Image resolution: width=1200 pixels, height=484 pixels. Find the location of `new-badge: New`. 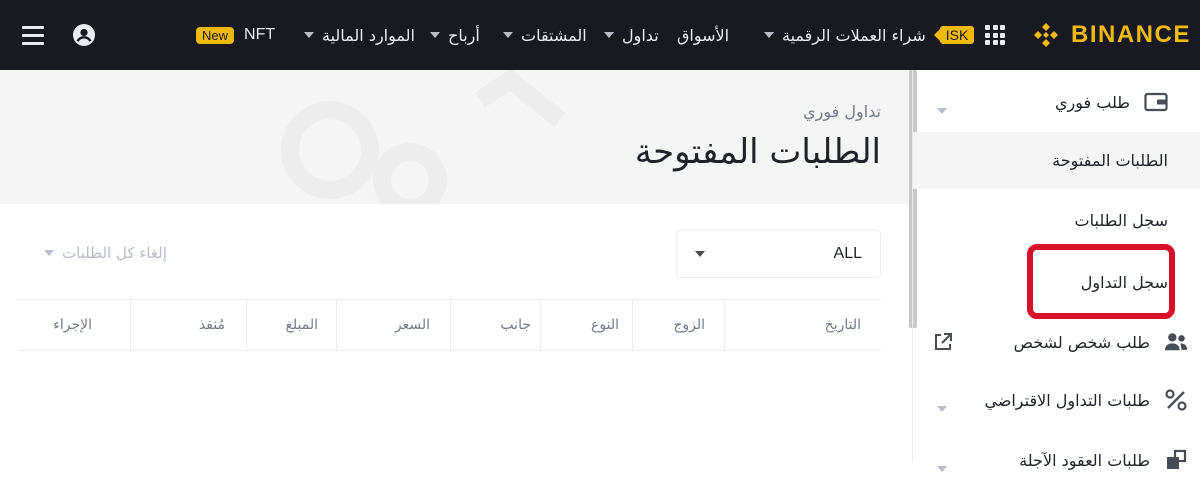

new-badge: New is located at coordinates (215, 35).